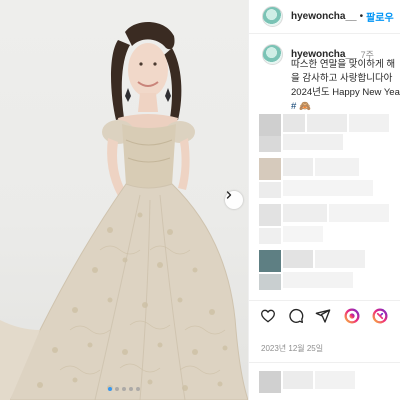  Describe the element at coordinates (380, 16) in the screenshot. I see `follow-button: 팔로우` at that location.